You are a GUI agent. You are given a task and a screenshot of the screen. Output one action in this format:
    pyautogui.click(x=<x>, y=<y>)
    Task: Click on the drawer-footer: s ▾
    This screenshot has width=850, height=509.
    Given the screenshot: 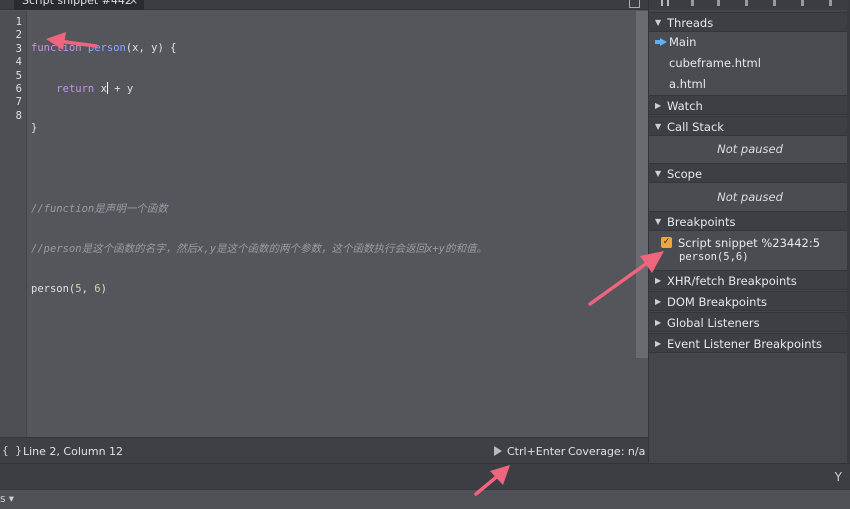 What is the action you would take?
    pyautogui.click(x=425, y=499)
    